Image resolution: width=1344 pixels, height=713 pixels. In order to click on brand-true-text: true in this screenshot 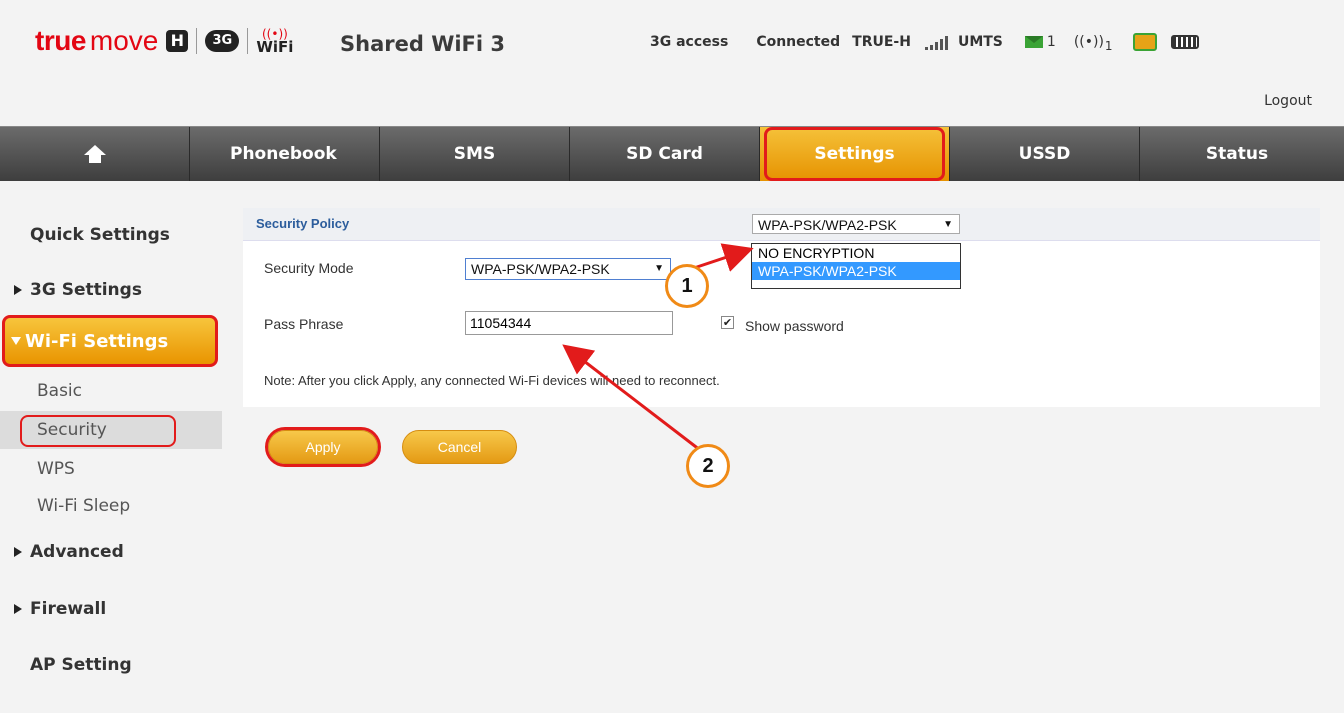, I will do `click(60, 40)`.